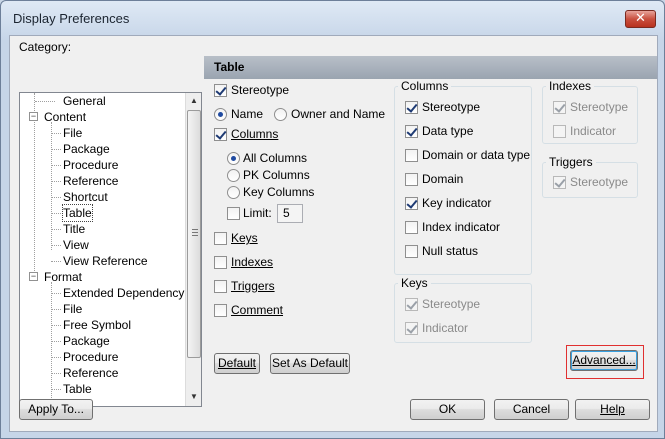 Image resolution: width=665 pixels, height=439 pixels. I want to click on tree-item: View Reference, so click(105, 261).